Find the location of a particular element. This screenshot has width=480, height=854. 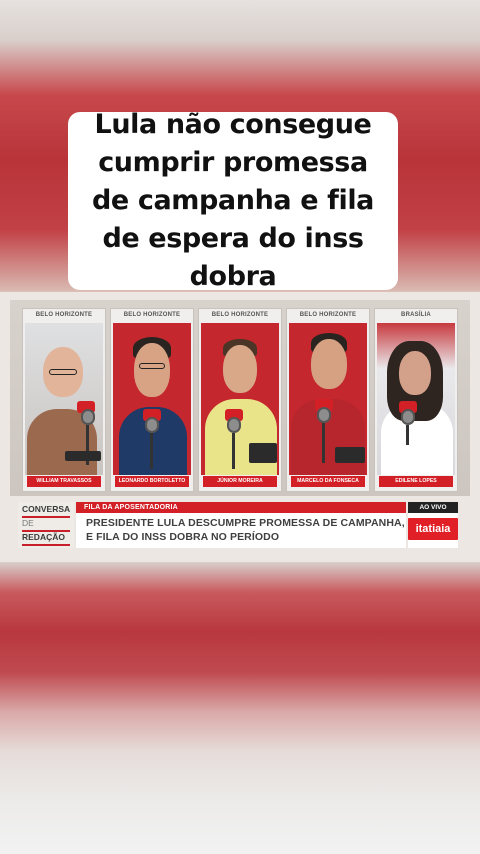

participant-panel: BELO HORIZONTE WILLIAM TRAVASSOS is located at coordinates (64, 400).